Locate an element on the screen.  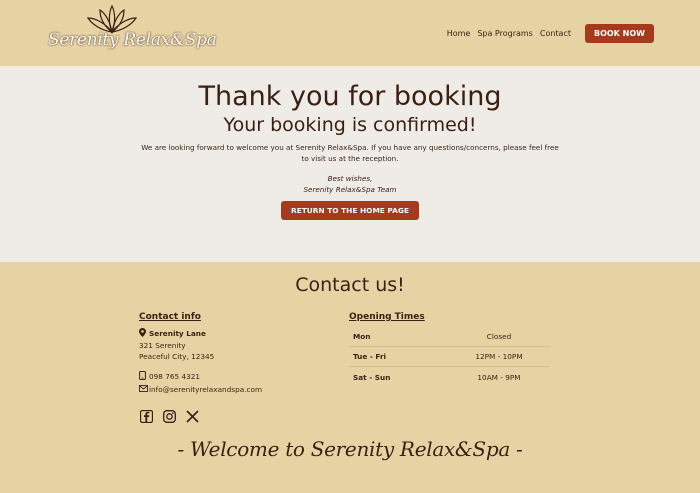
day-cell: Mon is located at coordinates (362, 336).